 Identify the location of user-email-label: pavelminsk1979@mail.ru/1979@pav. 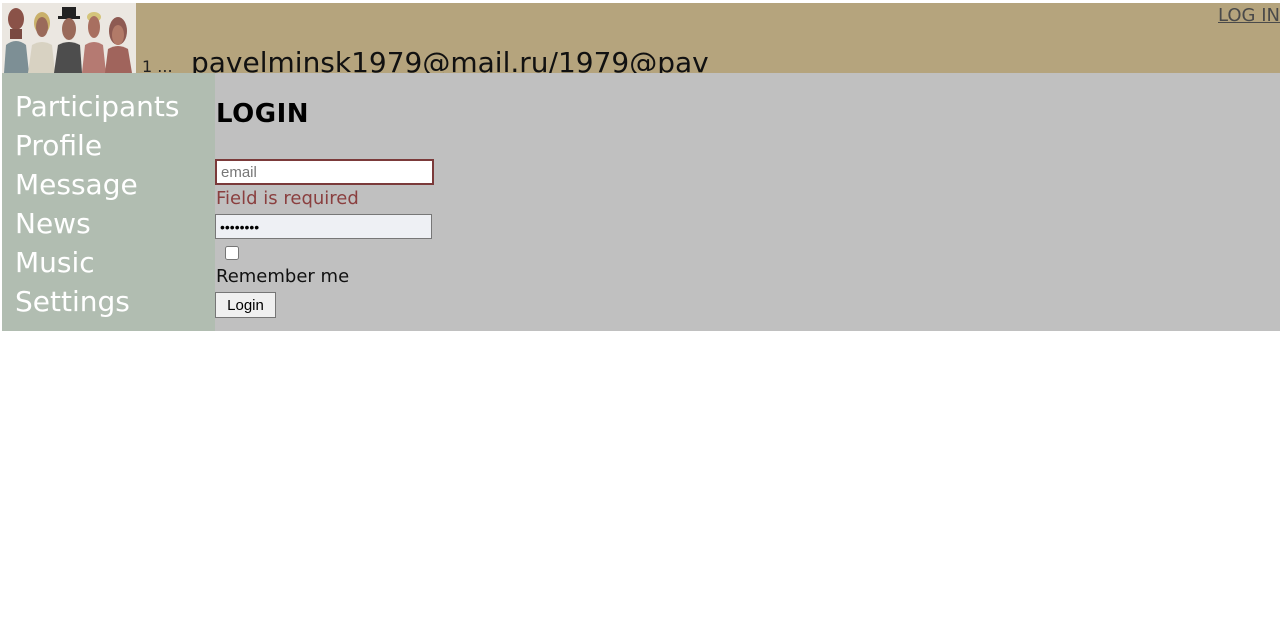
(450, 59).